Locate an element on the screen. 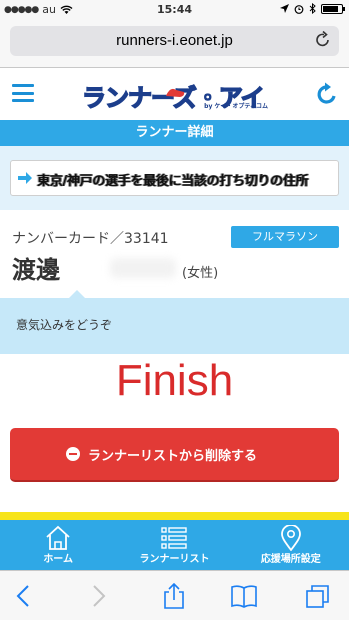 This screenshot has height=620, width=349. result-area: Finish is located at coordinates (174, 384).